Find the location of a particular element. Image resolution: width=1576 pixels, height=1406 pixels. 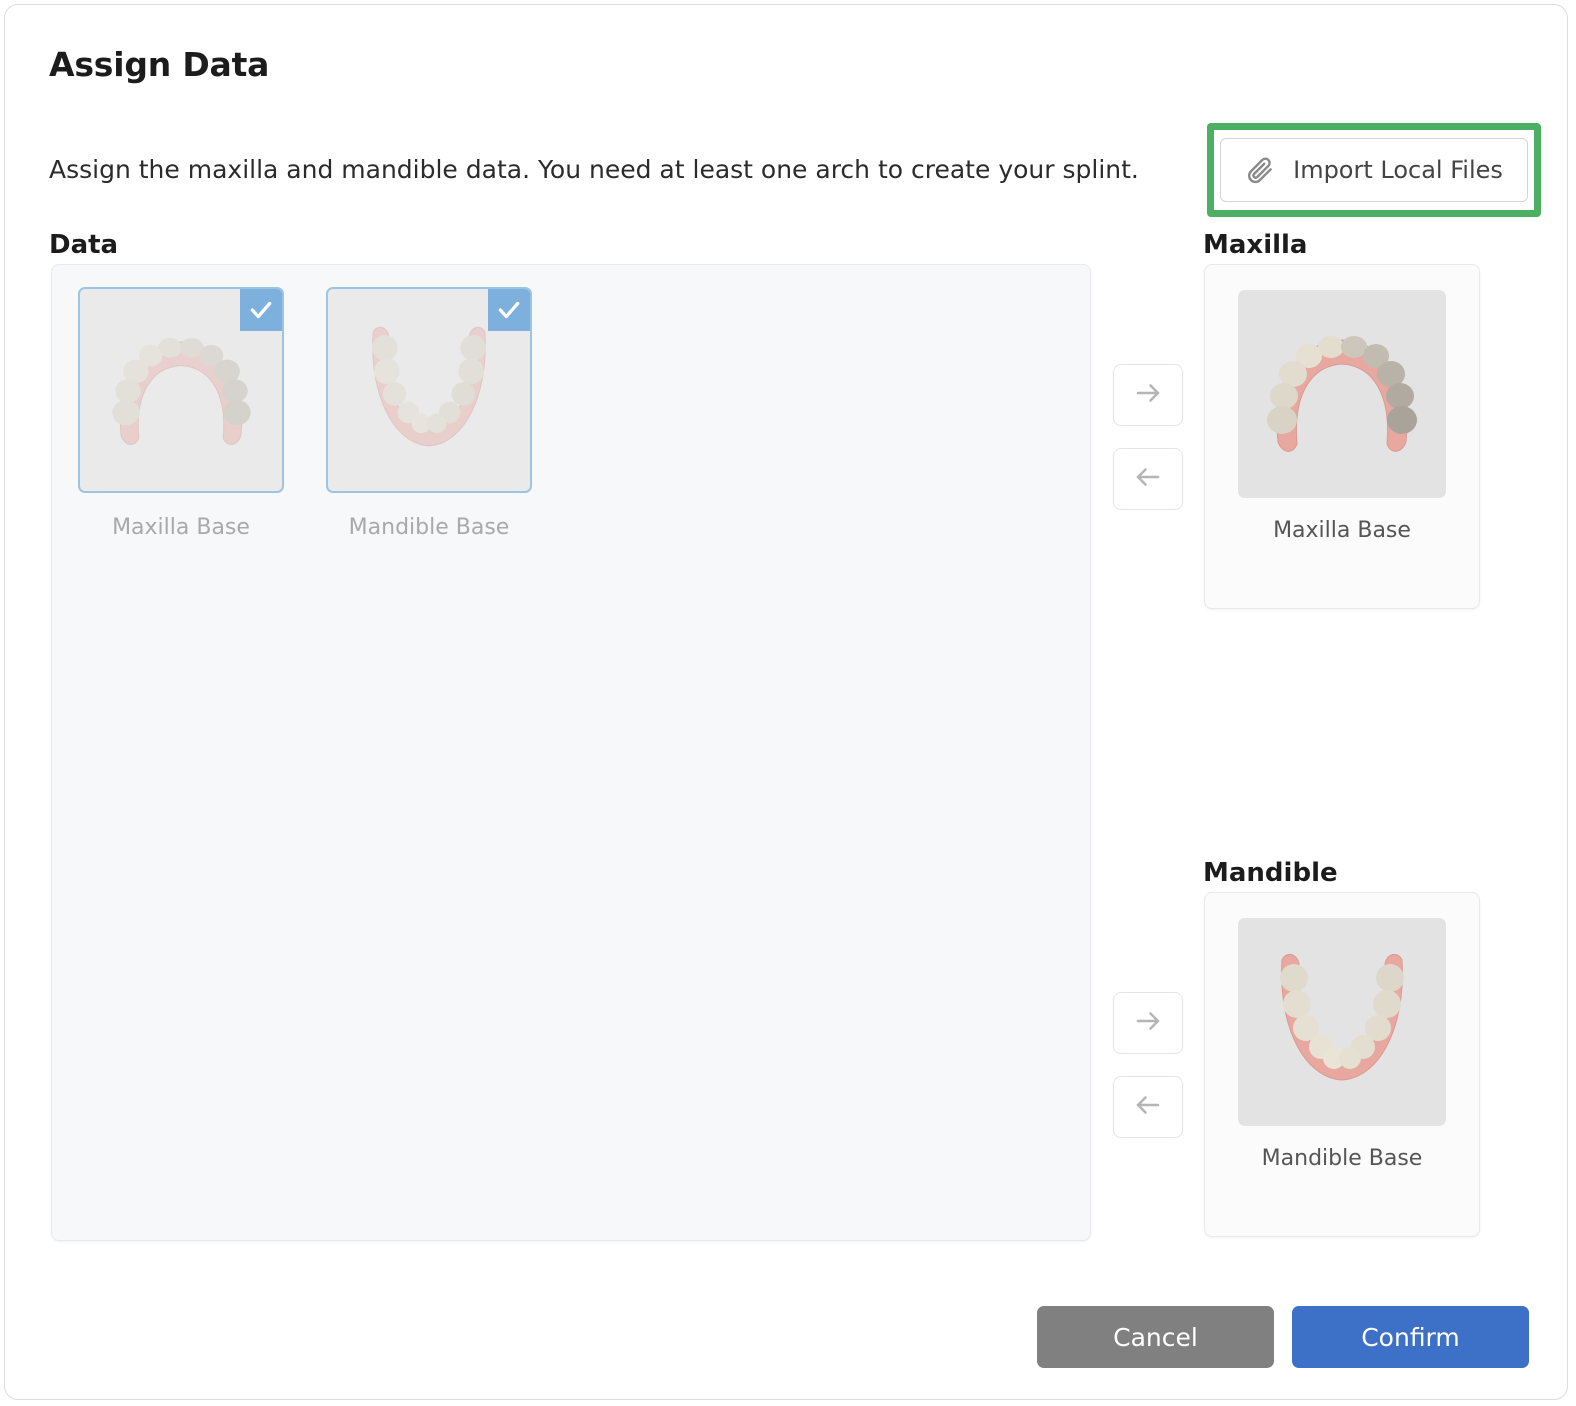

list-item: Maxilla Base is located at coordinates (181, 413).